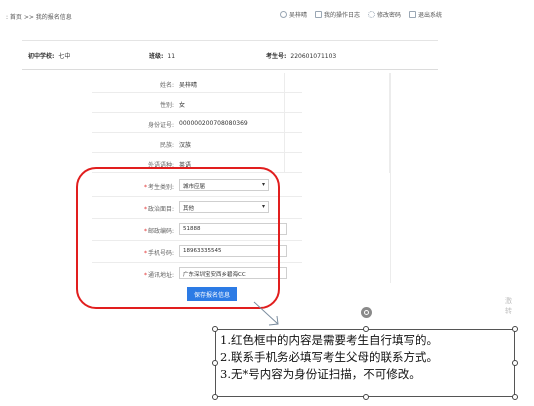 The image size is (534, 406). What do you see at coordinates (508, 301) in the screenshot?
I see `watermark-line: 激` at bounding box center [508, 301].